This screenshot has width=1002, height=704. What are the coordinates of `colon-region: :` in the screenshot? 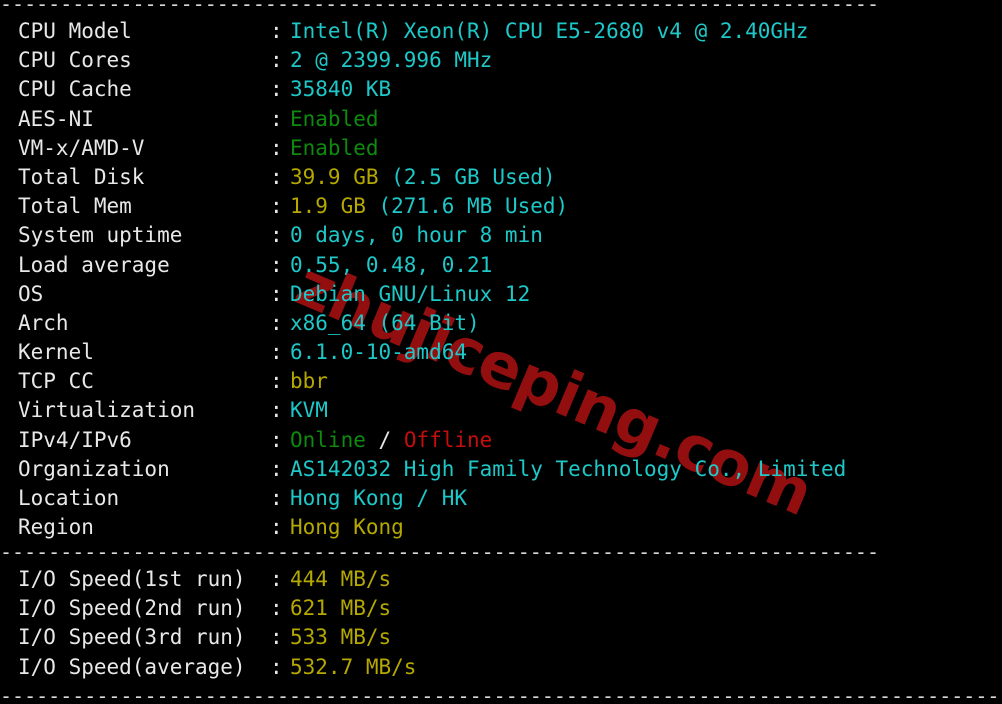 It's located at (276, 527).